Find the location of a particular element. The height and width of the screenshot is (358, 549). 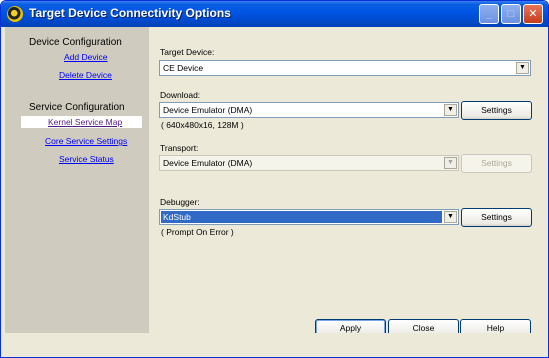

transport-label: Transport: is located at coordinates (179, 148).